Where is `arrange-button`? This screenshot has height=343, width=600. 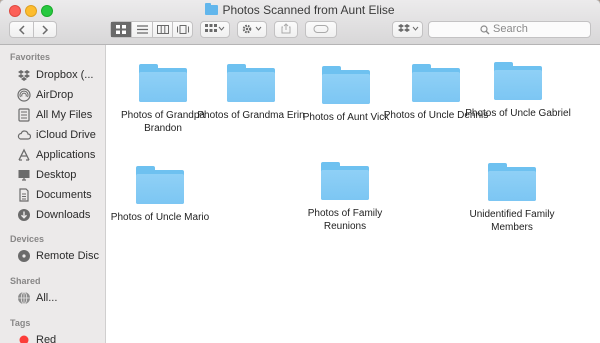 arrange-button is located at coordinates (215, 29).